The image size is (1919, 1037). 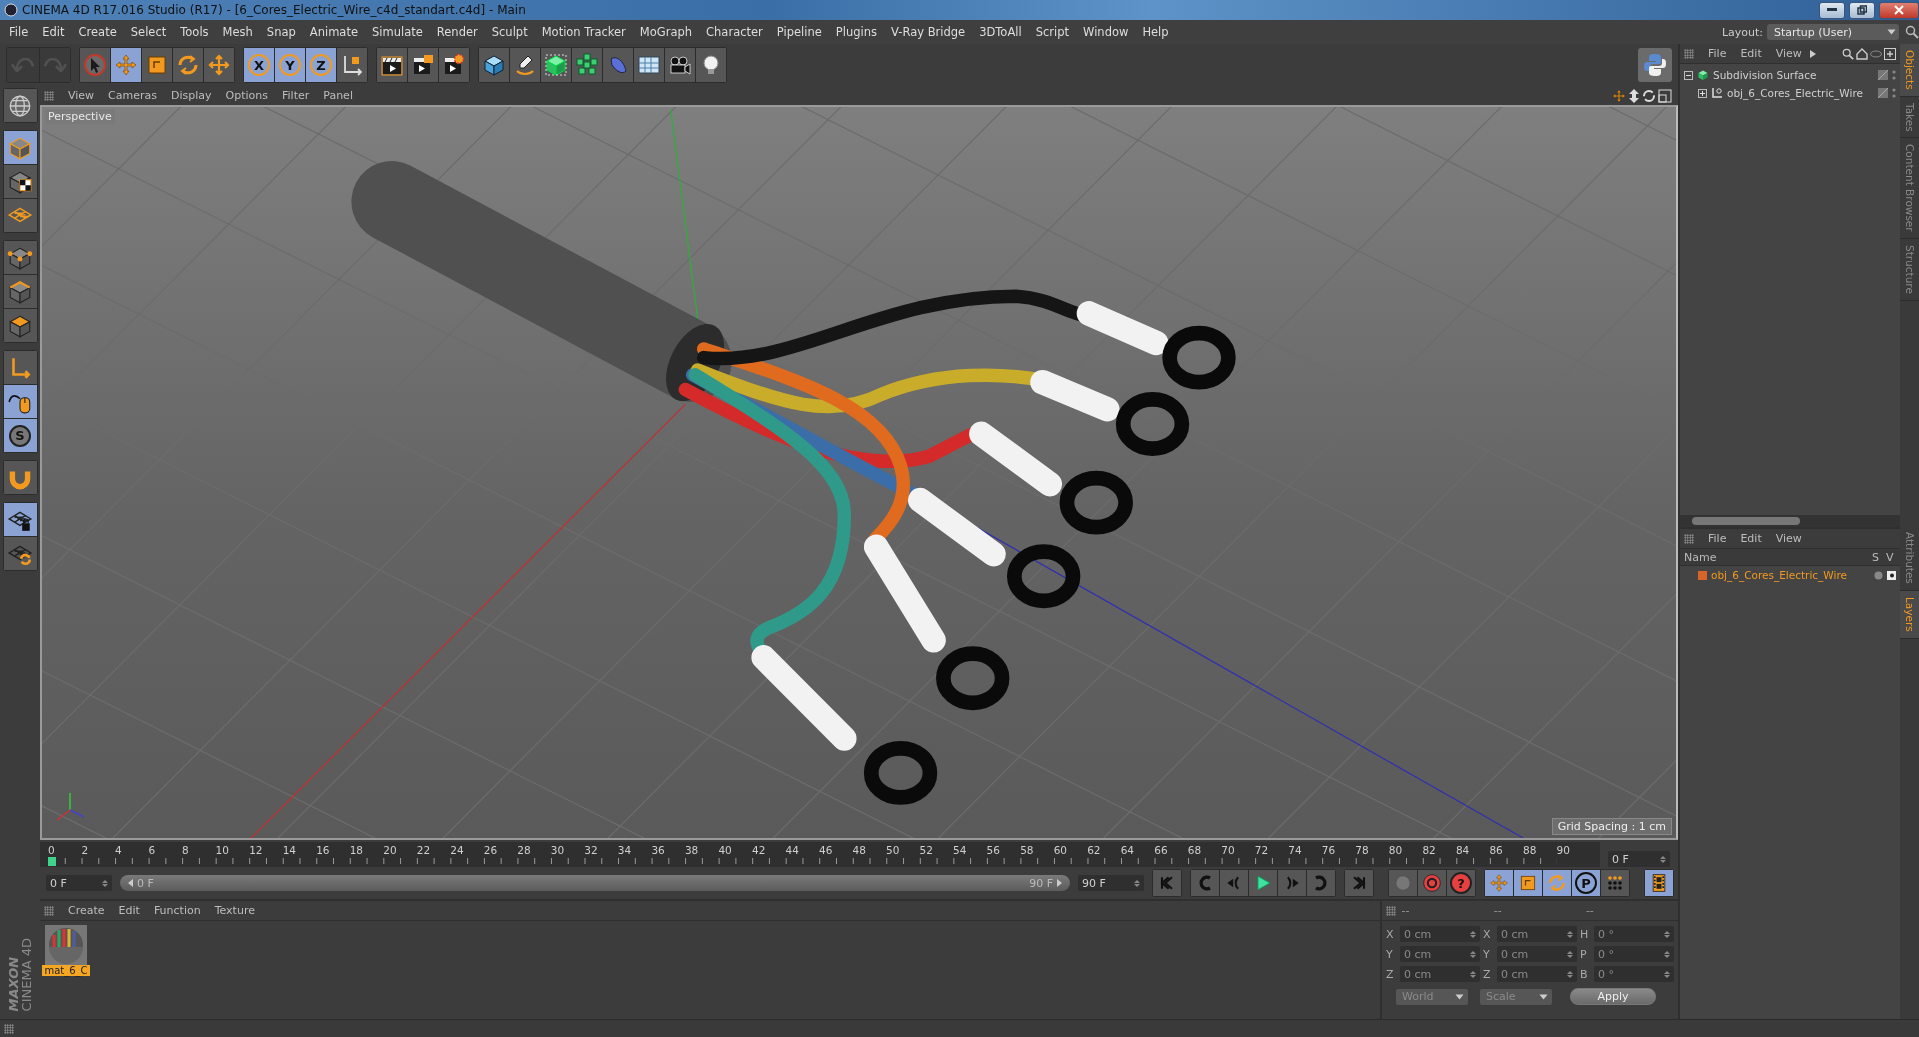 I want to click on menu-item: File, so click(x=19, y=32).